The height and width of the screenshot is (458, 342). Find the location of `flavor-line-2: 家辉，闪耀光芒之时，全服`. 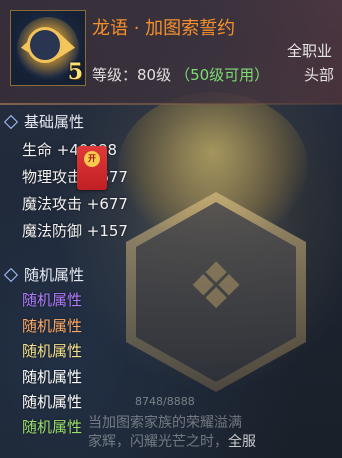

flavor-line-2: 家辉，闪耀光芒之时，全服 is located at coordinates (213, 442).